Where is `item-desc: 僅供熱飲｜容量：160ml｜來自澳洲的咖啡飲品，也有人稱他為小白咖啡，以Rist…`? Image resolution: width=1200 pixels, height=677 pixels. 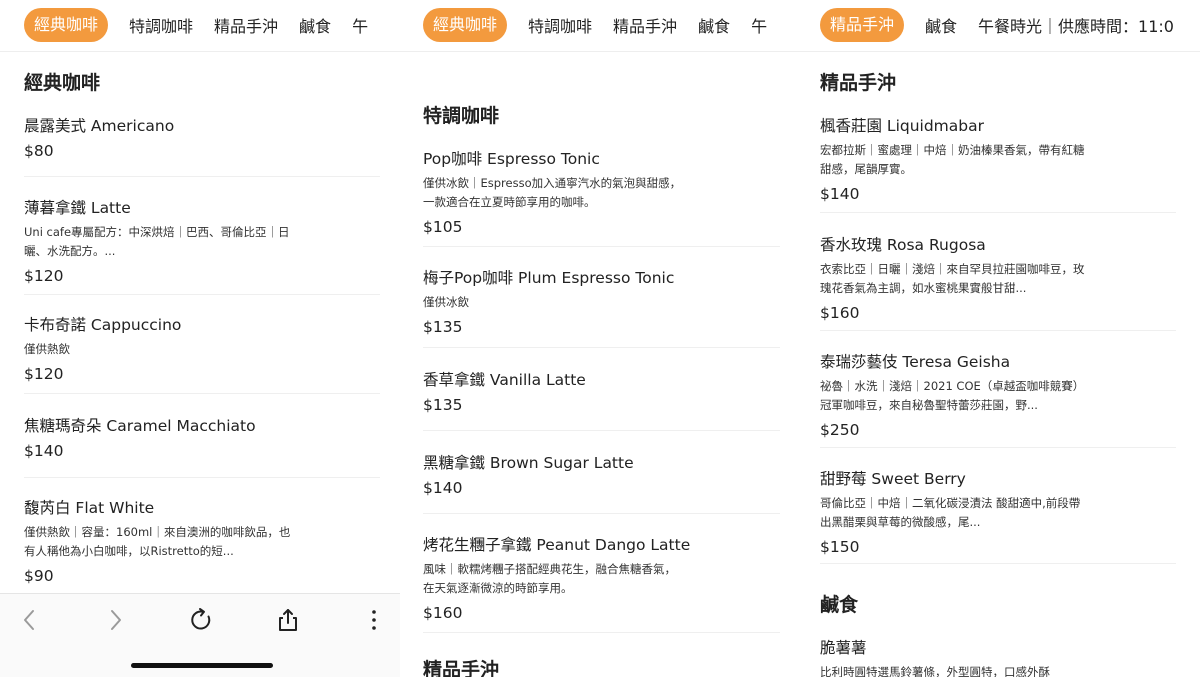
item-desc: 僅供熱飲｜容量：160ml｜來自澳洲的咖啡飲品，也有人稱他為小白咖啡，以Rist… is located at coordinates (157, 541).